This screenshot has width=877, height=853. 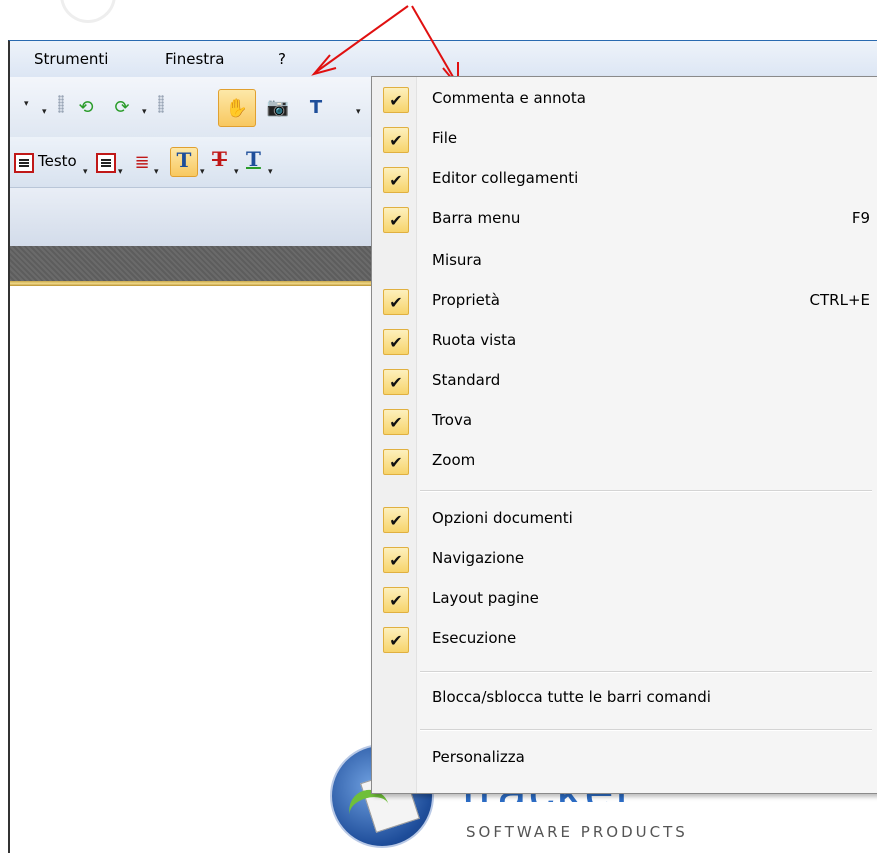 What do you see at coordinates (571, 697) in the screenshot?
I see `menu-item-label: Blocca/sblocca tutte le barri comandi` at bounding box center [571, 697].